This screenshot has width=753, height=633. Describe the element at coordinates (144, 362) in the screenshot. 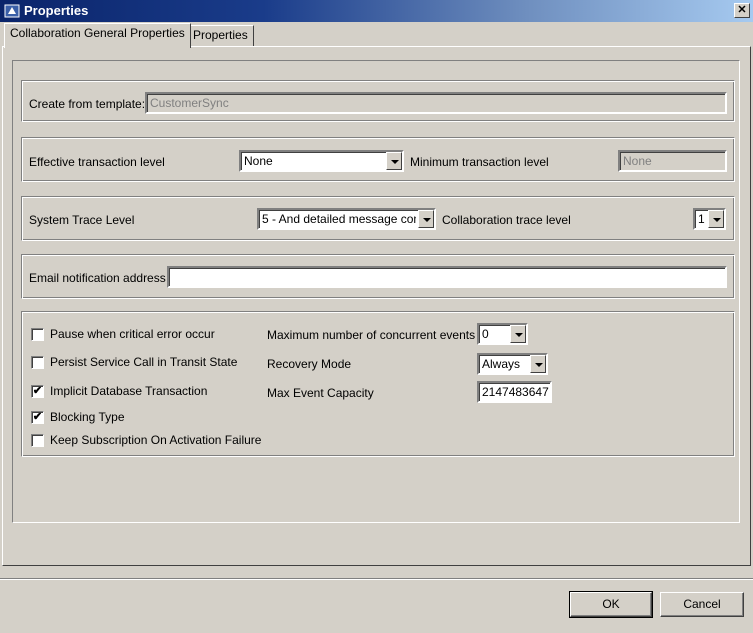

I see `persist-label: Persist Service Call in Transit State` at that location.